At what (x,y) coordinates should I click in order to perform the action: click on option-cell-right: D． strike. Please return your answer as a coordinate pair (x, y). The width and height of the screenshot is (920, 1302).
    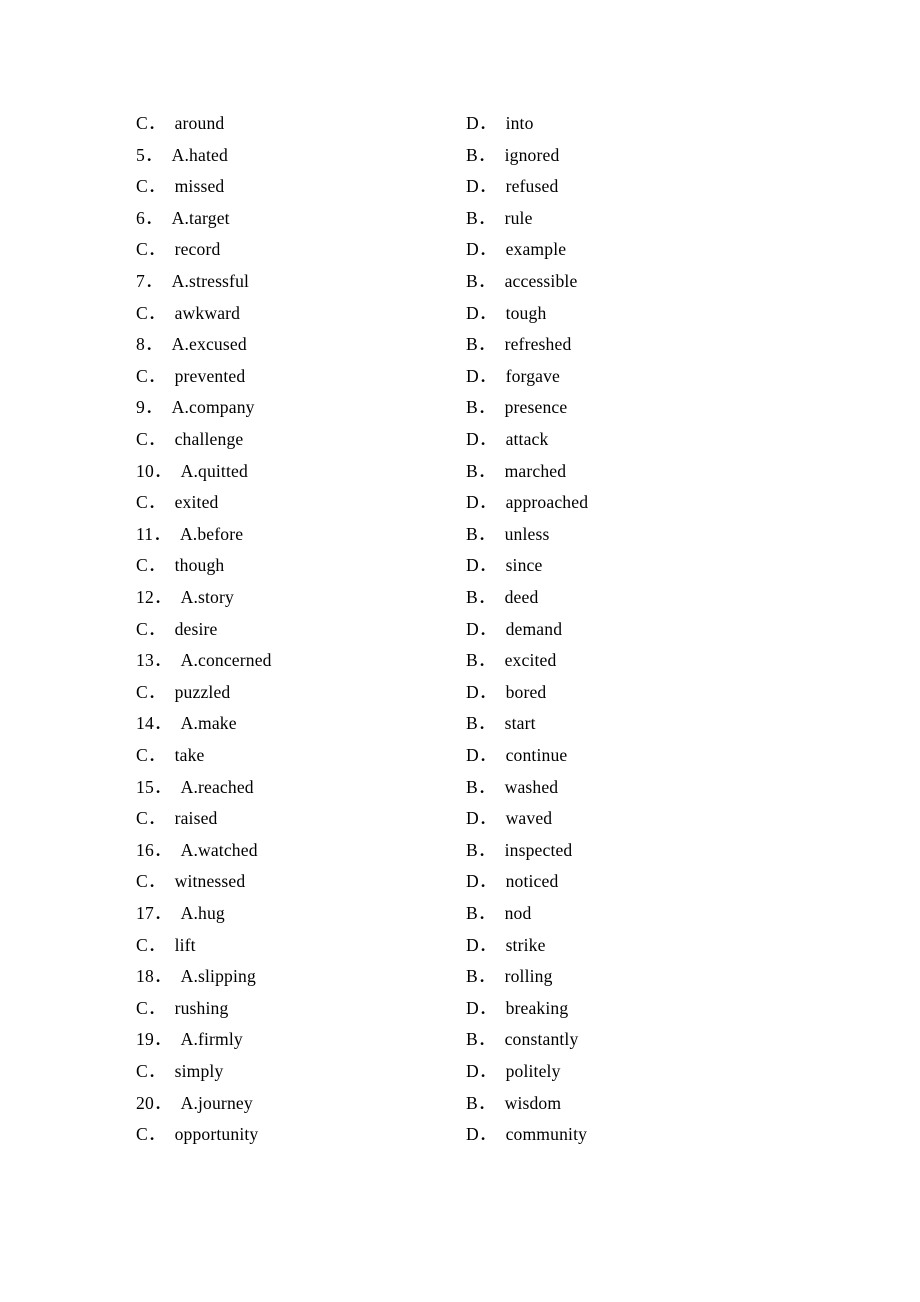
    Looking at the image, I should click on (506, 946).